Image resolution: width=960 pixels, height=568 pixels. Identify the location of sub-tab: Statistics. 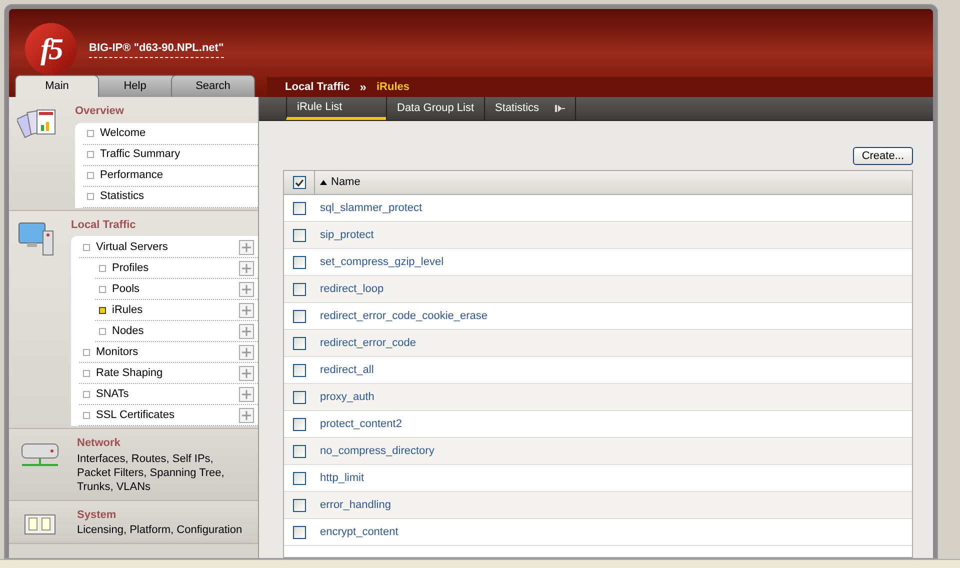
(530, 108).